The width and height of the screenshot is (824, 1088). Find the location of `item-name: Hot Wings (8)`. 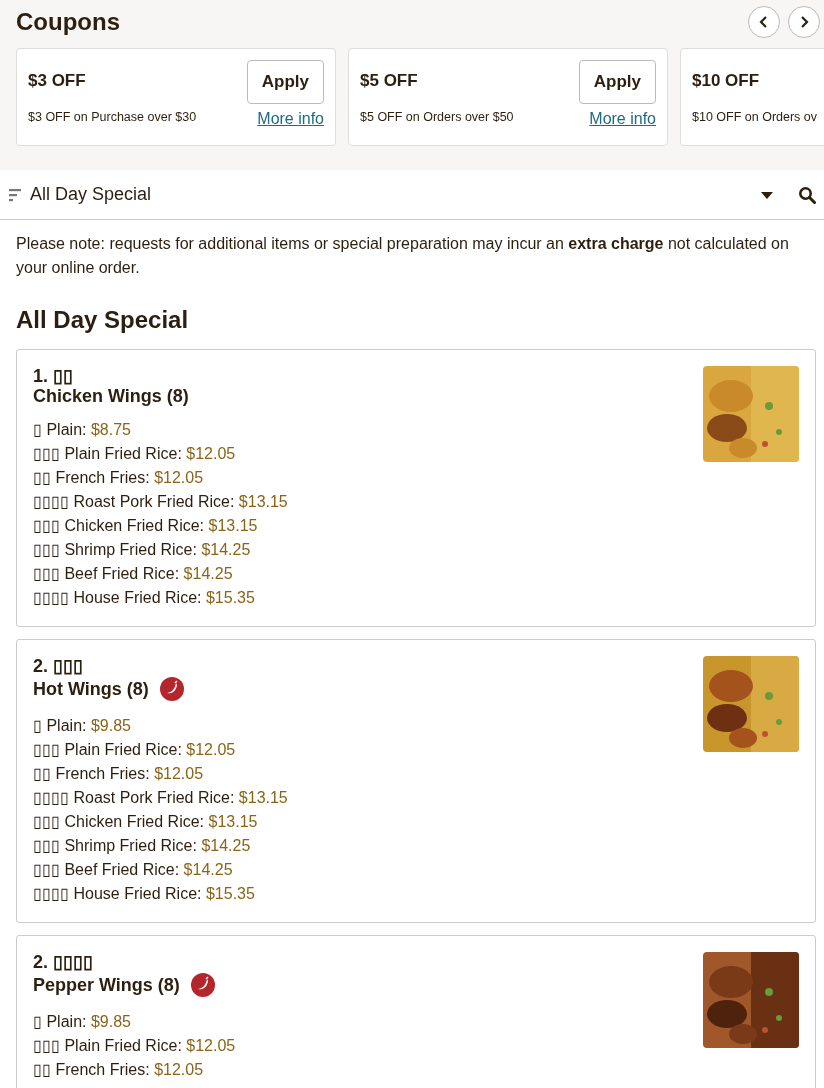

item-name: Hot Wings (8) is located at coordinates (91, 688).